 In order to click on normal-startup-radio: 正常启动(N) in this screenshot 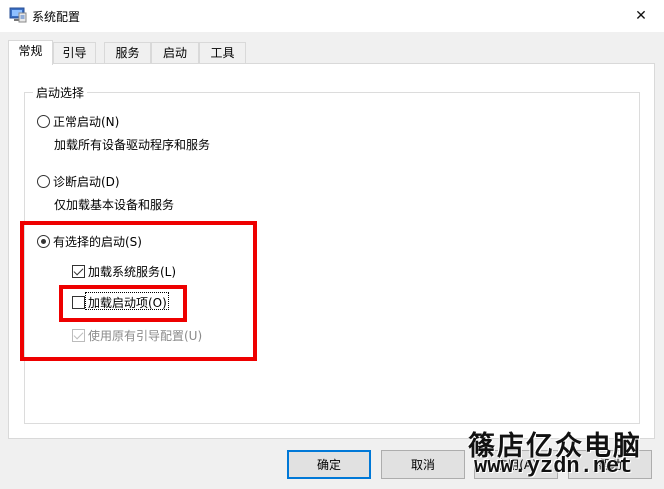, I will do `click(78, 121)`.